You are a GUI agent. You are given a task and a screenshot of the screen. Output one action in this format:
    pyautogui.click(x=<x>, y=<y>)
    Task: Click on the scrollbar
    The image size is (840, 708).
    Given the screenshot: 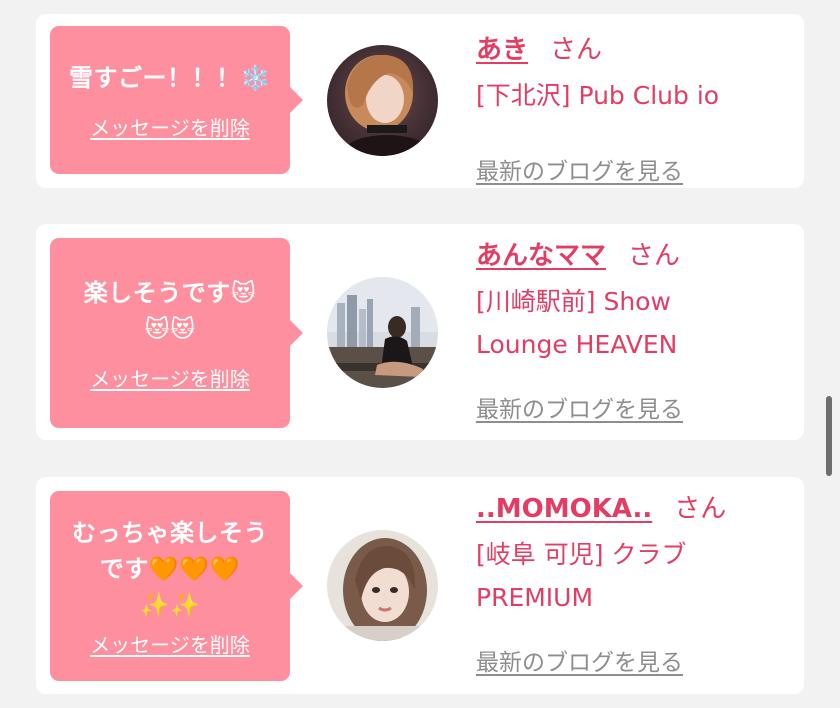 What is the action you would take?
    pyautogui.click(x=829, y=436)
    